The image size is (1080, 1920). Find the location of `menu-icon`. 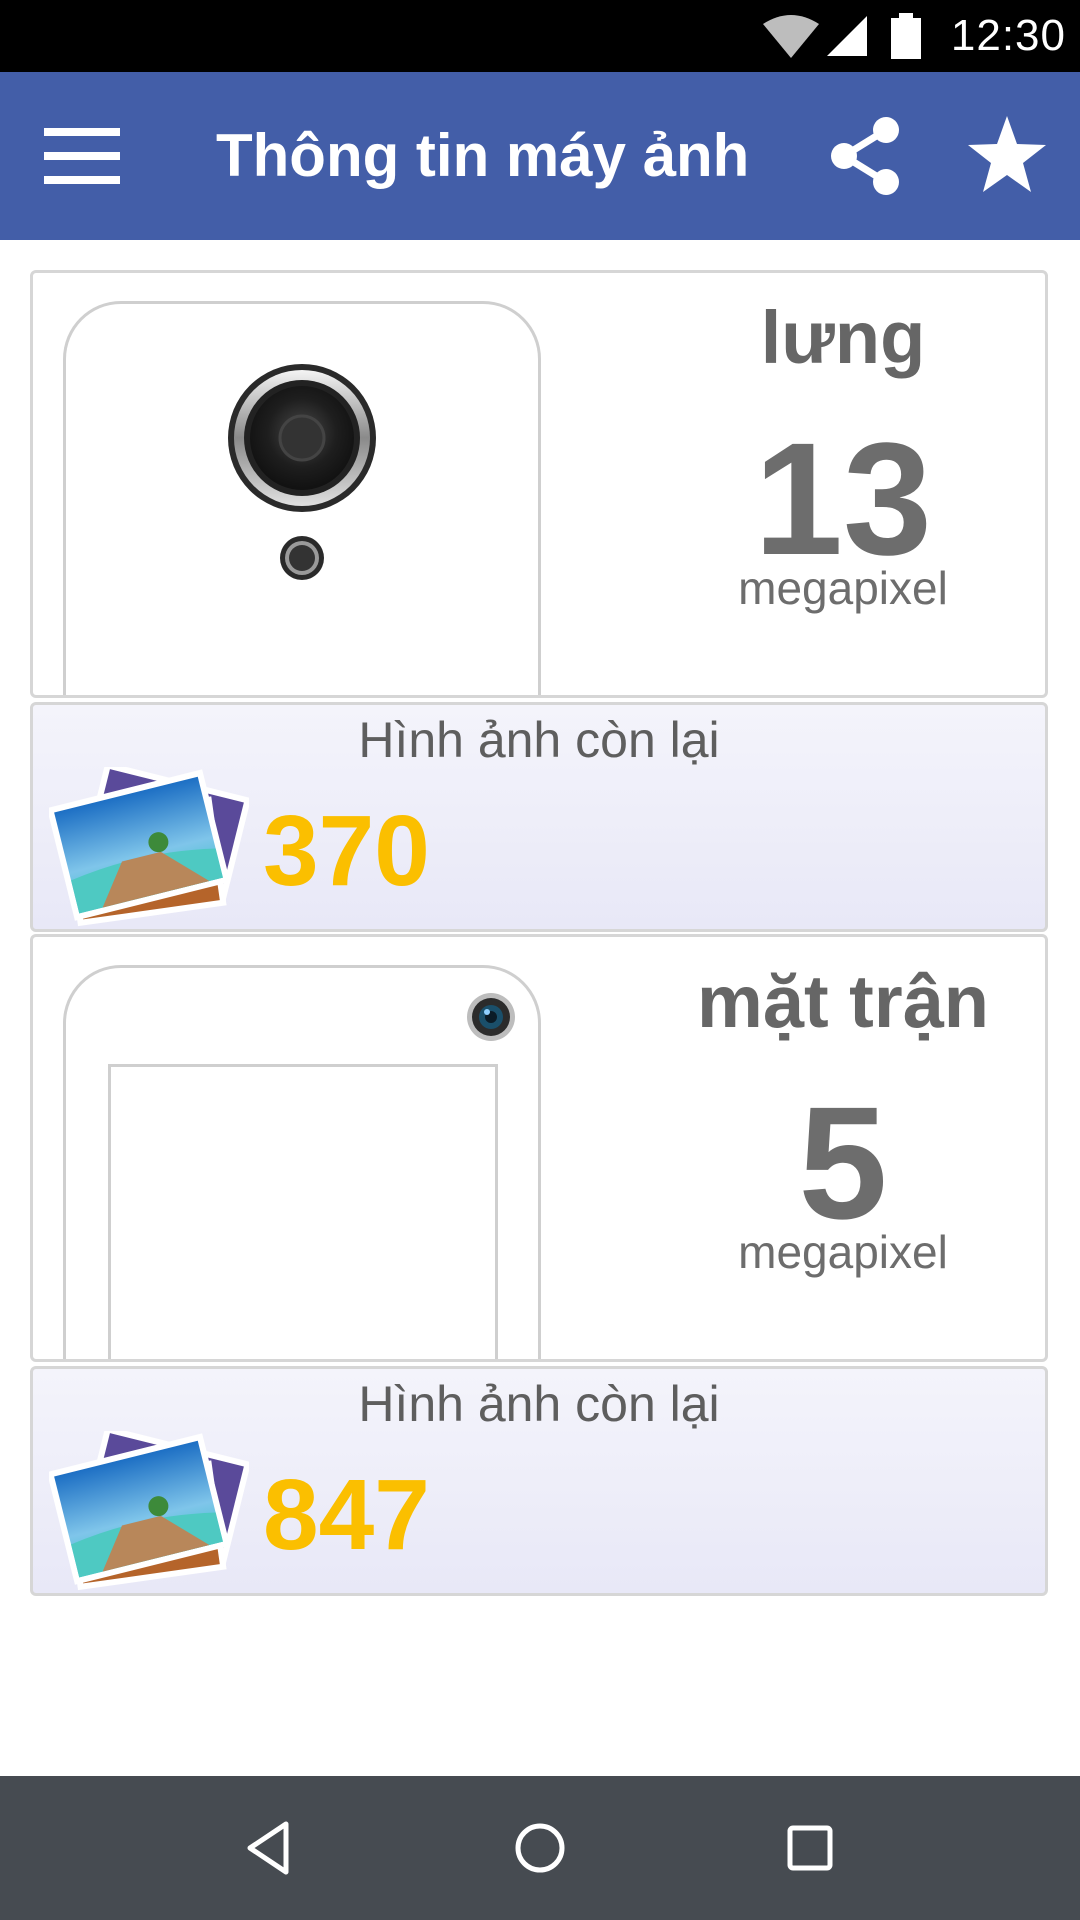

menu-icon is located at coordinates (82, 156).